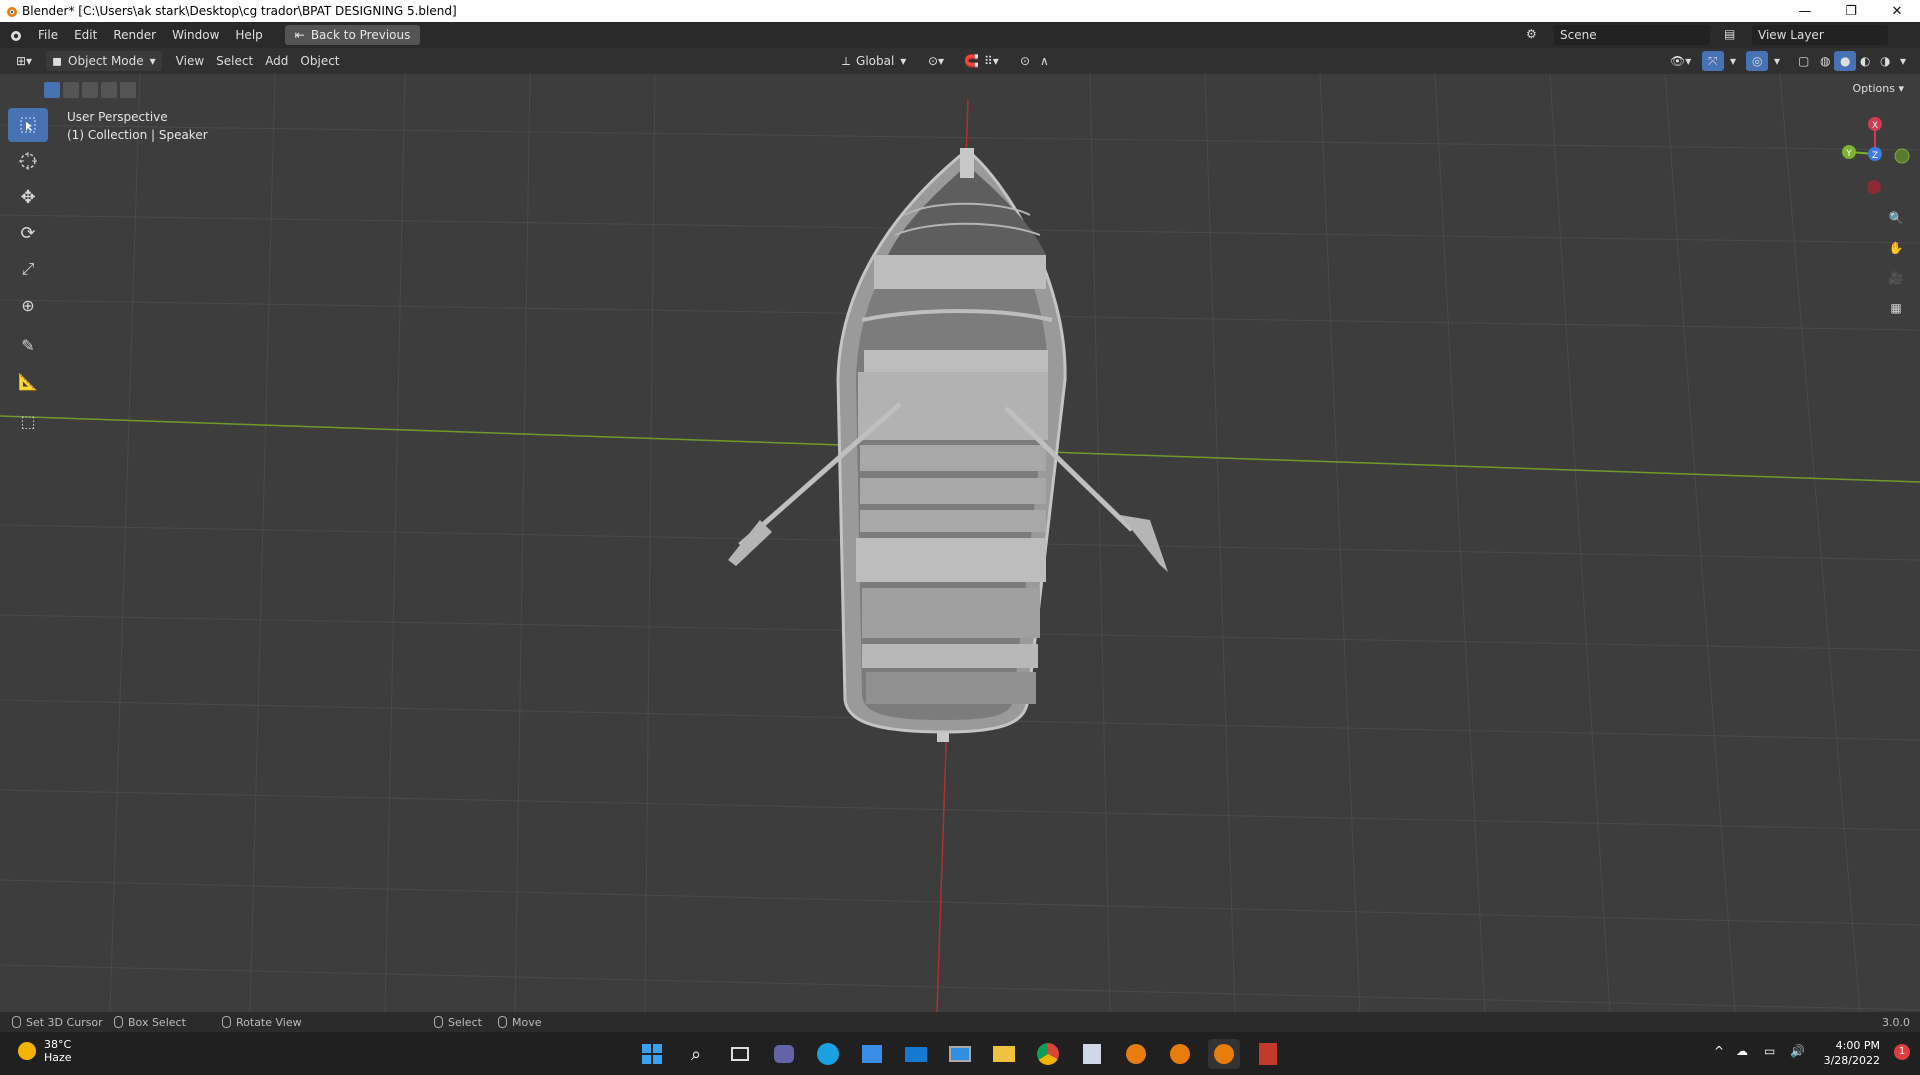  I want to click on view-layer-icon: ▤, so click(1729, 34).